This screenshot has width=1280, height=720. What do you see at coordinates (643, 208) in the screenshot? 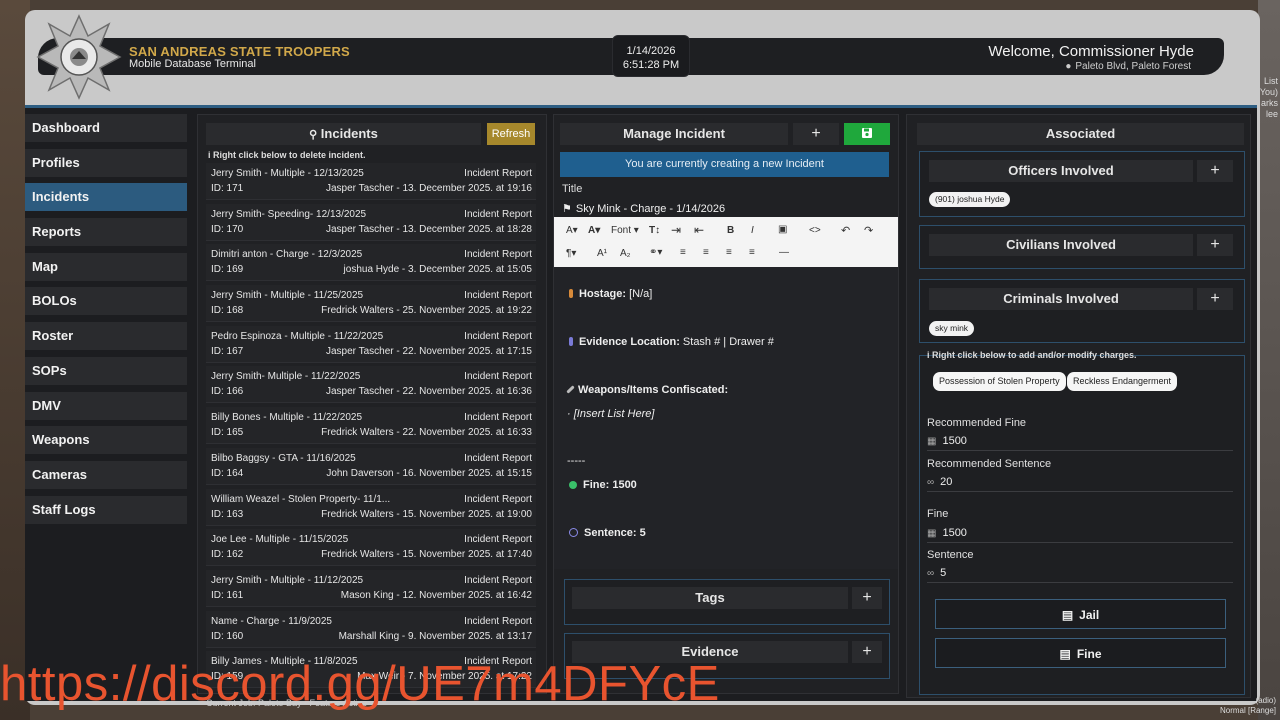
I see `title-input: ⚑ Sky Mink - Charge - 1/14/2026` at bounding box center [643, 208].